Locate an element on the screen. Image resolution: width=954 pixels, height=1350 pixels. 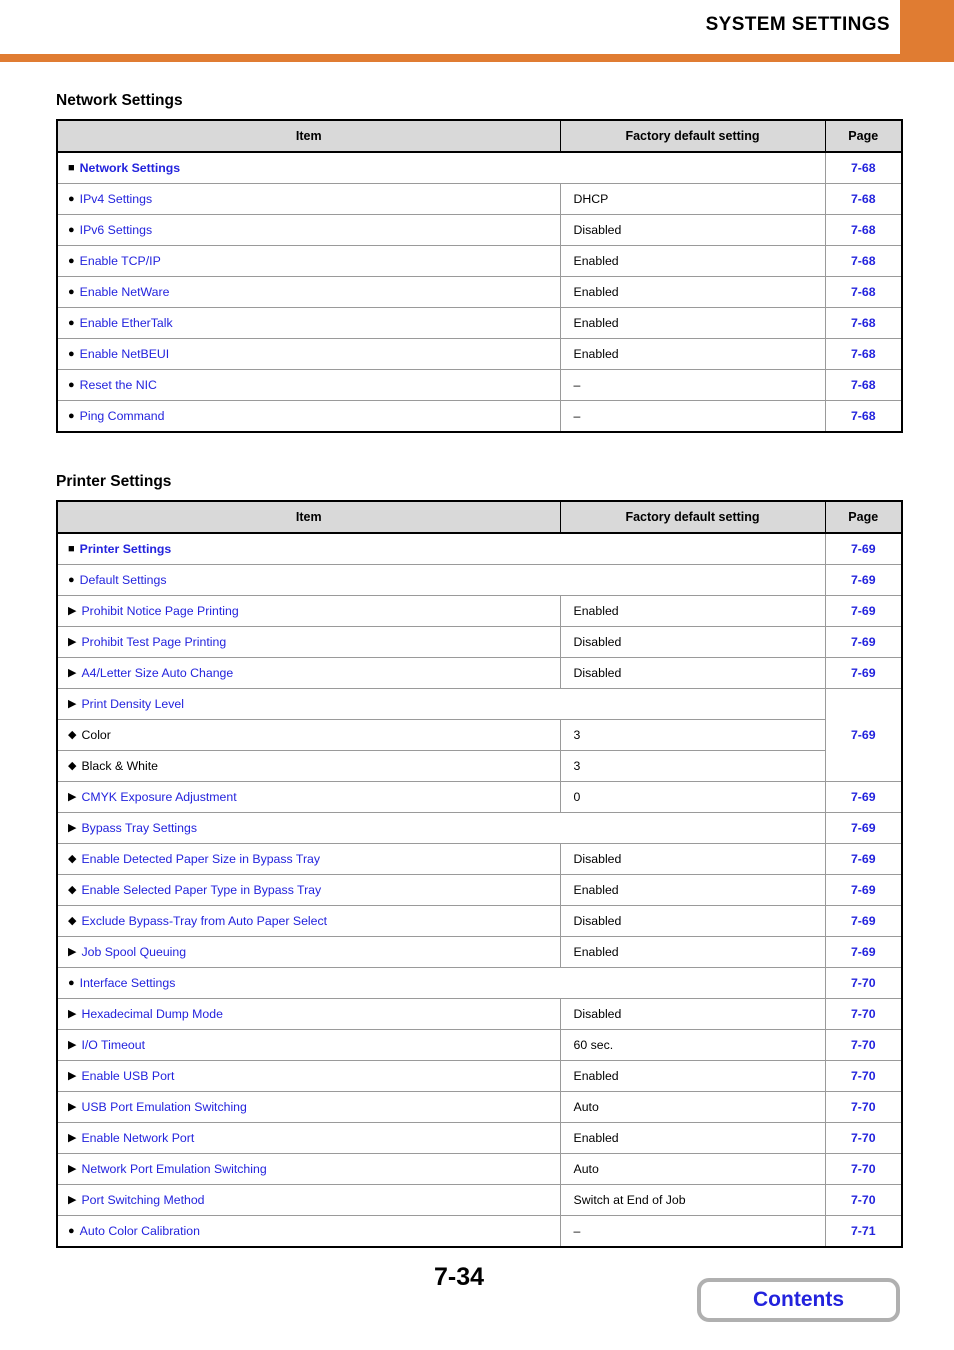
row-item-cell: ▶ Network Port Emulation Switching is located at coordinates (308, 1169).